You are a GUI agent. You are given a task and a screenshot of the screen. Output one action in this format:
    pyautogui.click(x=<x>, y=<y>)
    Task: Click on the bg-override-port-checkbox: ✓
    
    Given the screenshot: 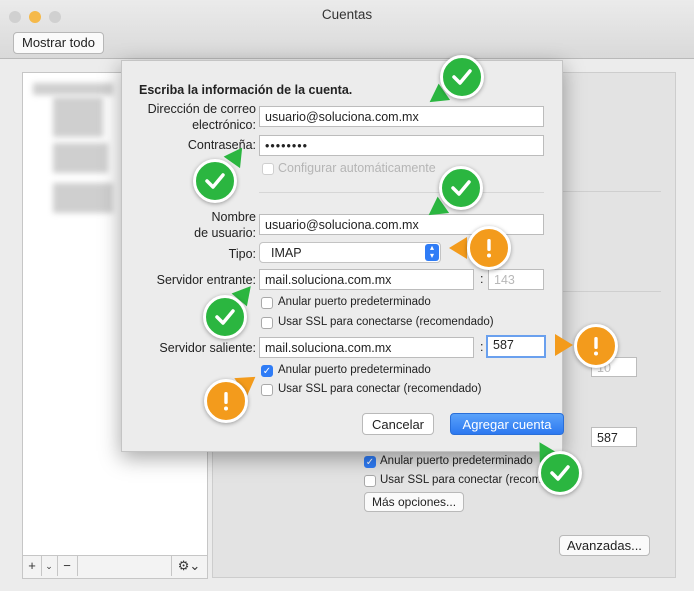 What is the action you would take?
    pyautogui.click(x=370, y=462)
    